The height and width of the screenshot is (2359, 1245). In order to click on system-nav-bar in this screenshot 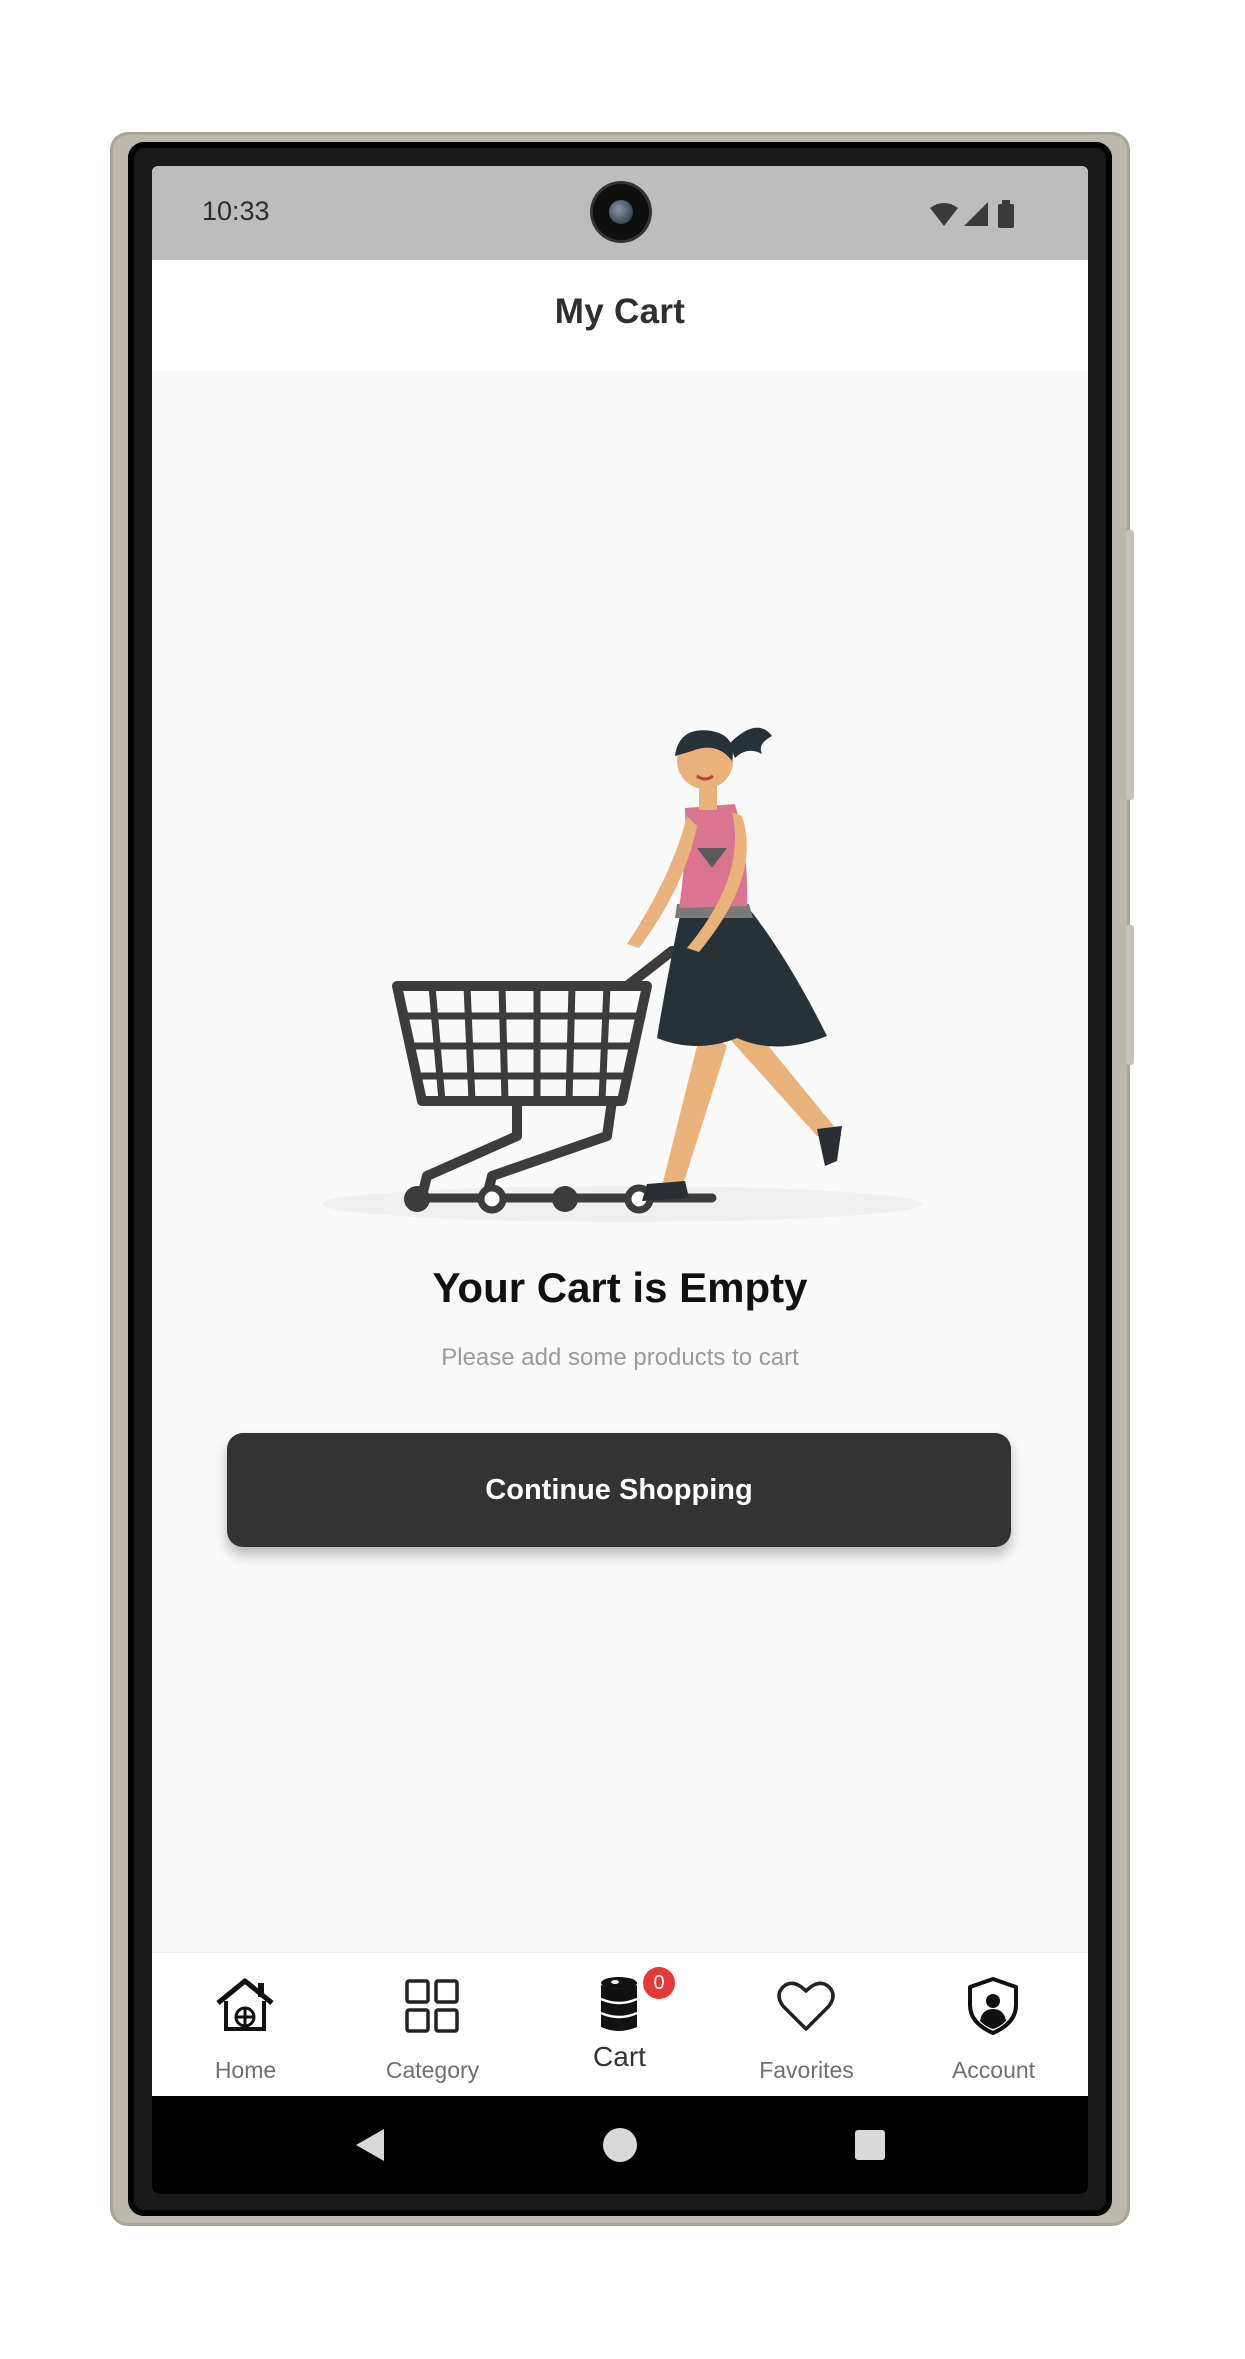, I will do `click(620, 2145)`.